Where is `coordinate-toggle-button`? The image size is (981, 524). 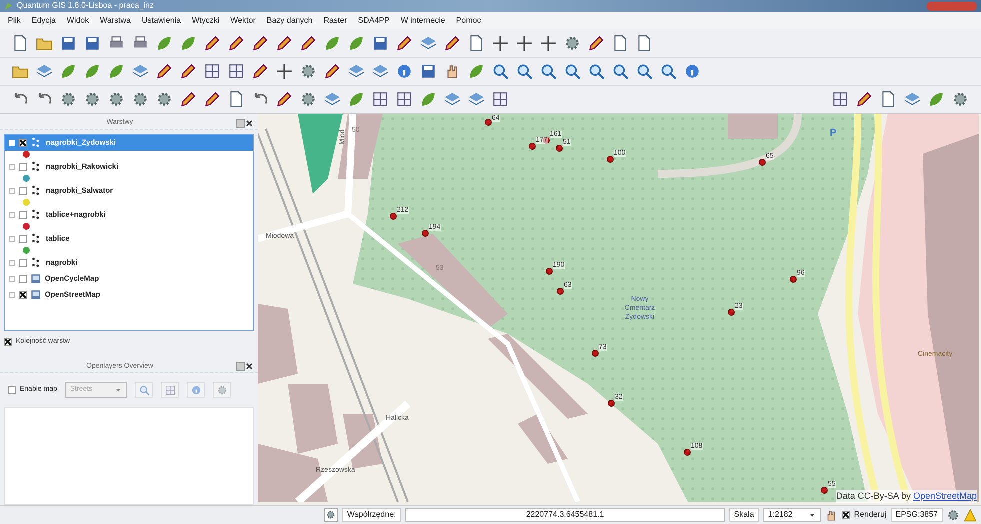 coordinate-toggle-button is located at coordinates (331, 515).